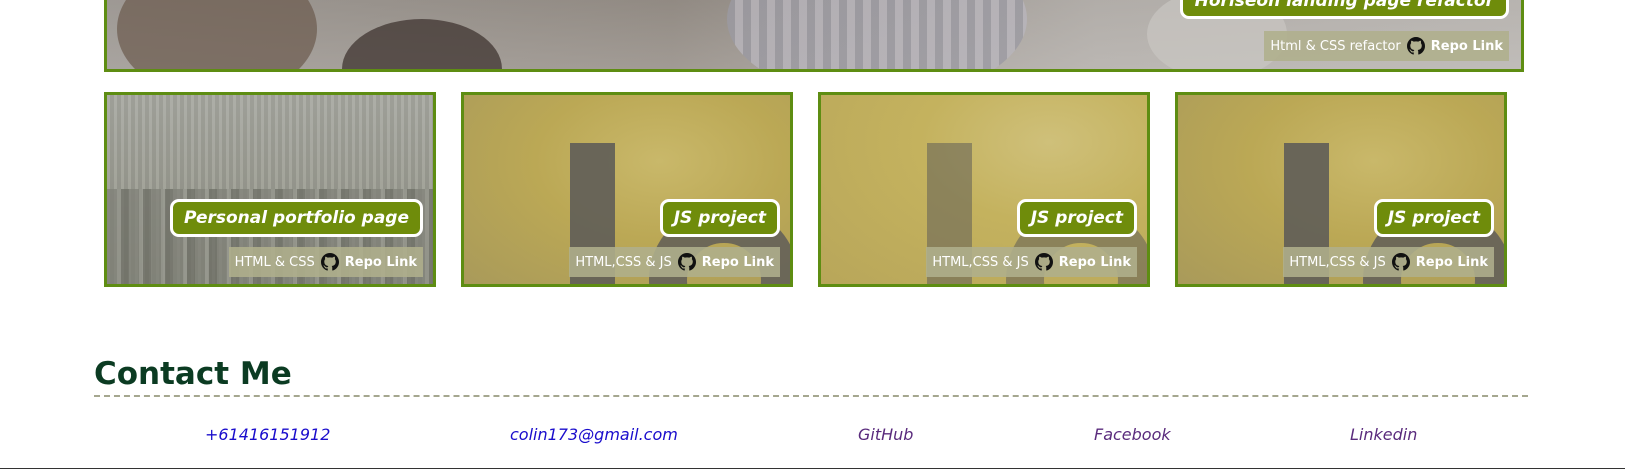 Image resolution: width=1625 pixels, height=471 pixels. Describe the element at coordinates (1132, 434) in the screenshot. I see `contact-facebook-link: Facebook` at that location.